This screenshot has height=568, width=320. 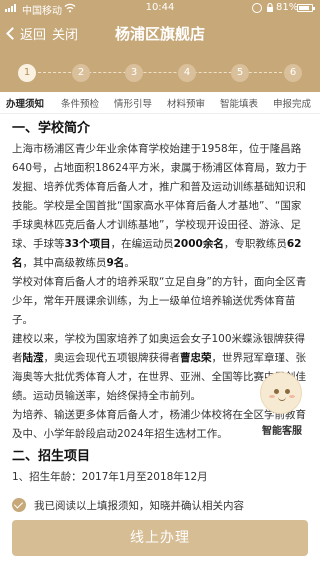 I want to click on step-4: 4, so click(x=187, y=73).